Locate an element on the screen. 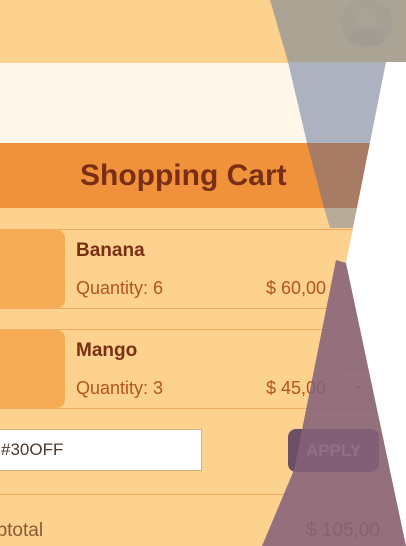 The image size is (406, 546). avatar-shoulders is located at coordinates (367, 36).